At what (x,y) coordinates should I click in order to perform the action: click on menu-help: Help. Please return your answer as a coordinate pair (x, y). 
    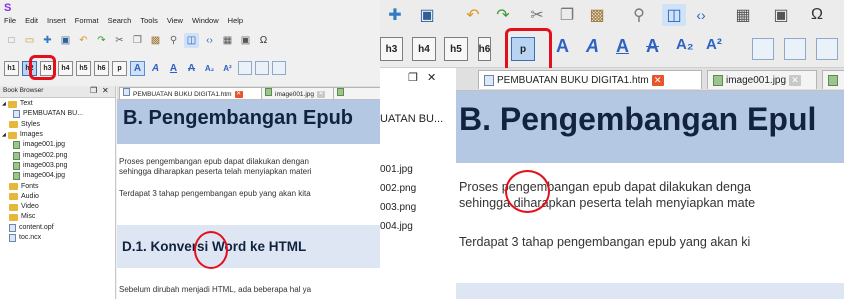
    Looking at the image, I should click on (235, 21).